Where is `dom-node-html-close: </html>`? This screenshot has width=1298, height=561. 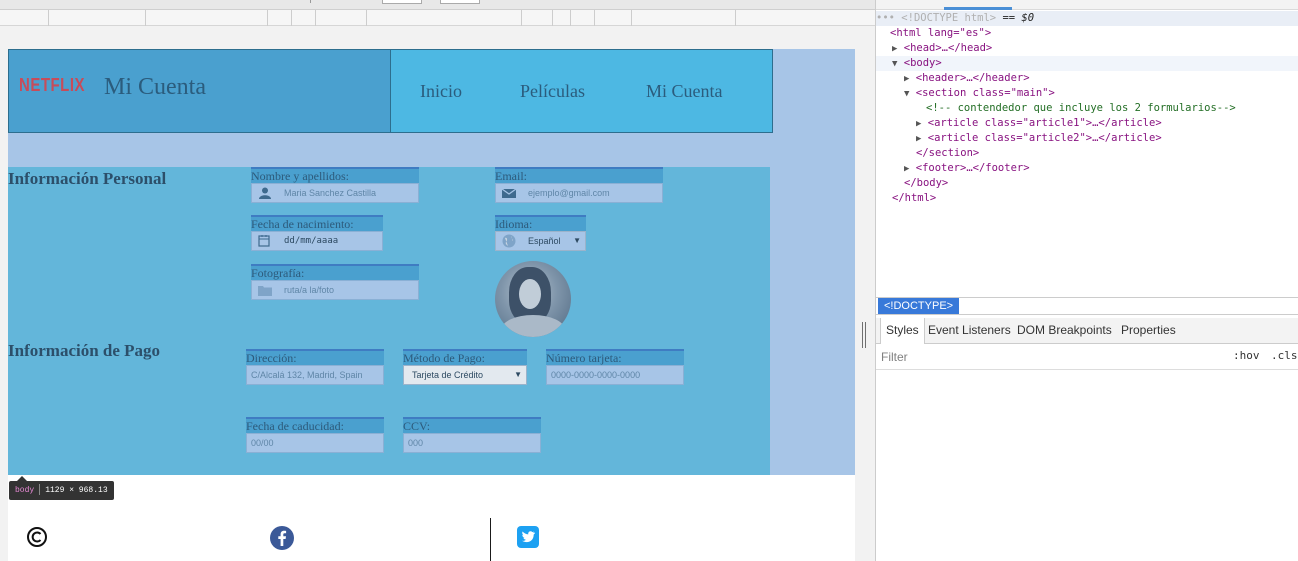
dom-node-html-close: </html> is located at coordinates (1087, 198).